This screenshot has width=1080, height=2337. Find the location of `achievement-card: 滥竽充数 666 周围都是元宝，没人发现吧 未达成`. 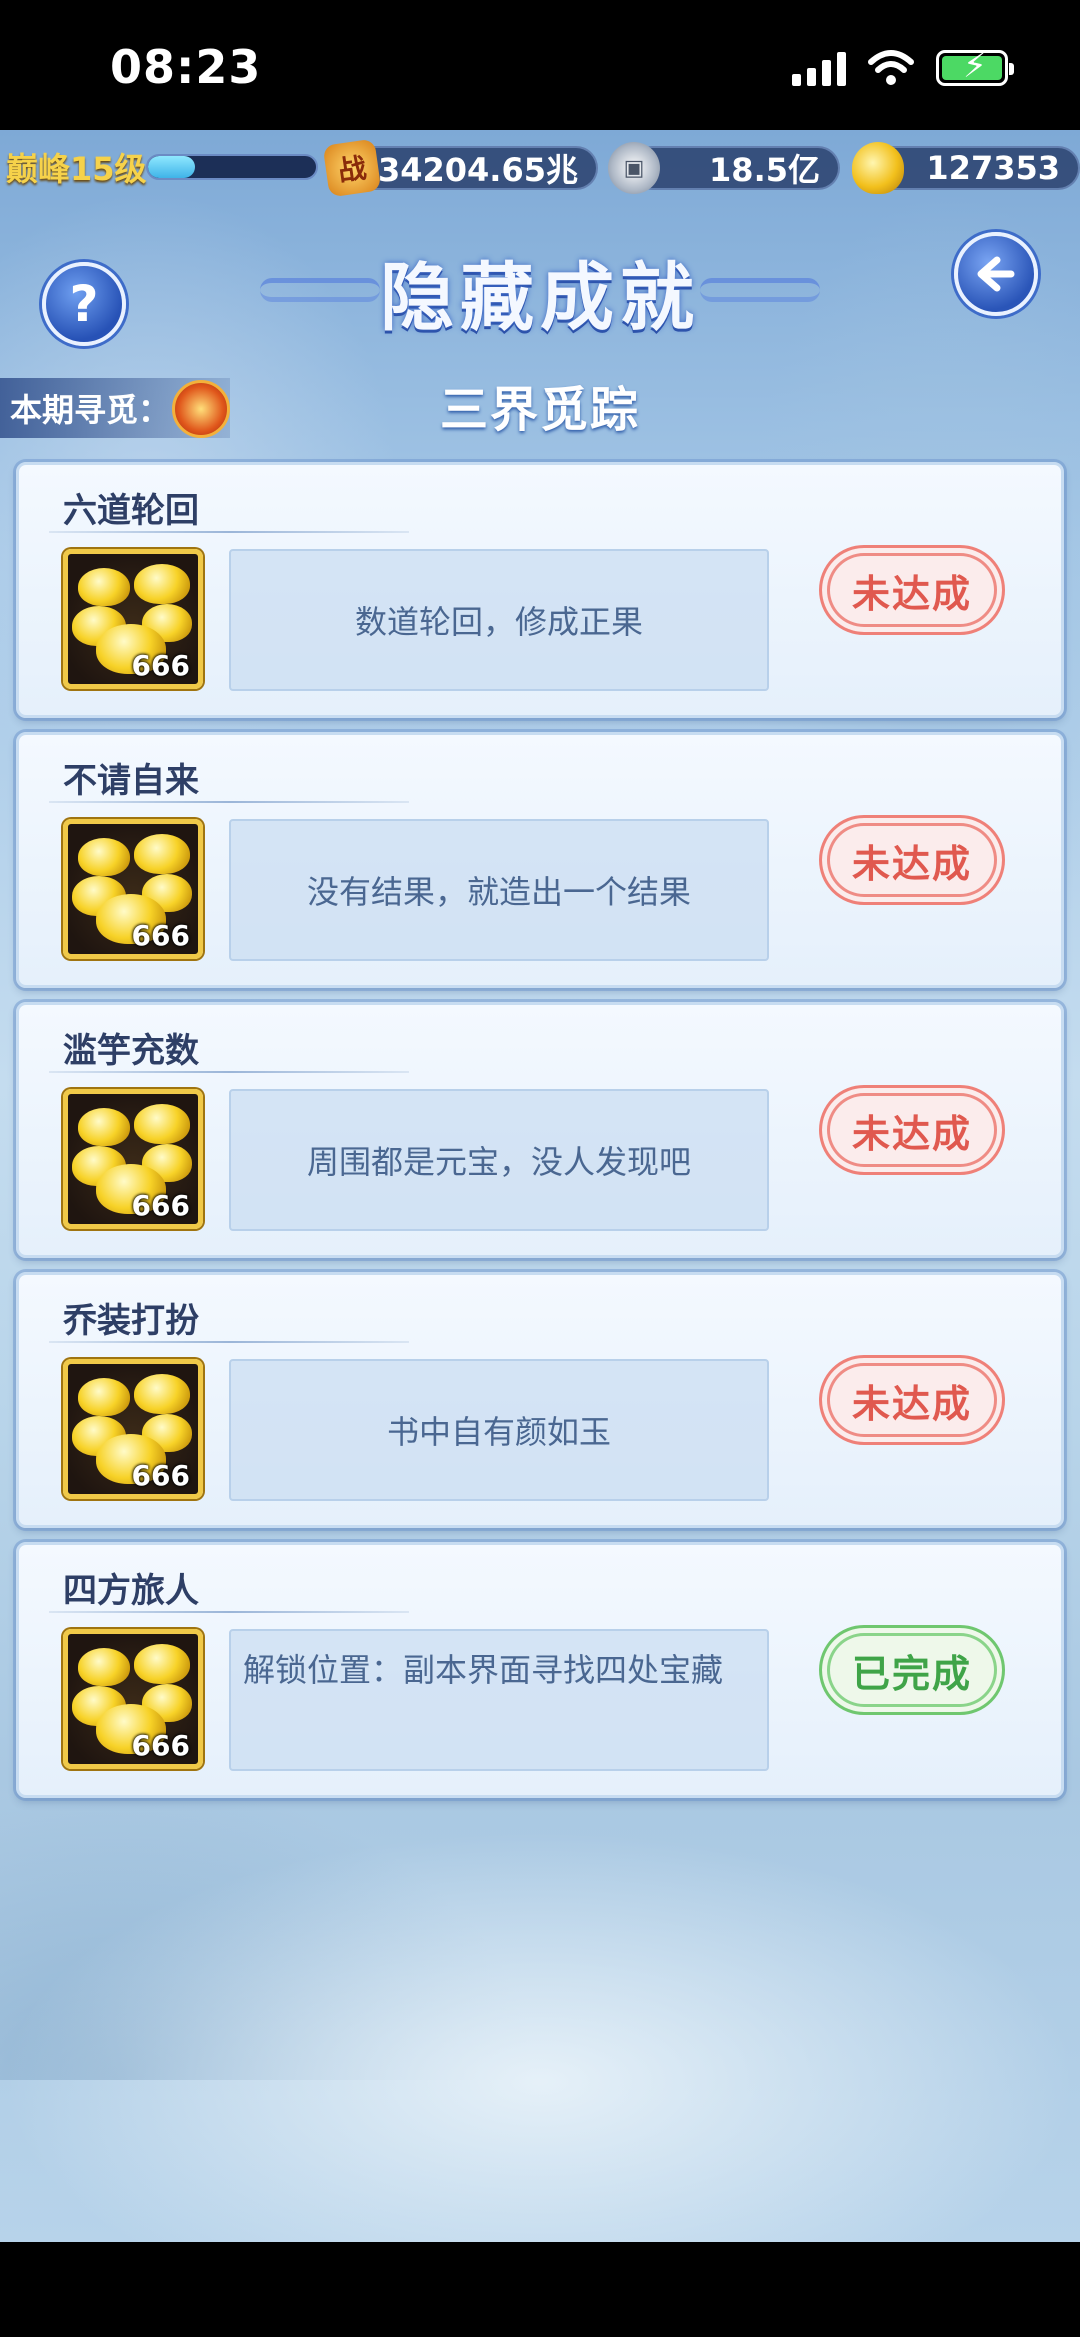

achievement-card: 滥竽充数 666 周围都是元宝，没人发现吧 未达成 is located at coordinates (540, 1130).